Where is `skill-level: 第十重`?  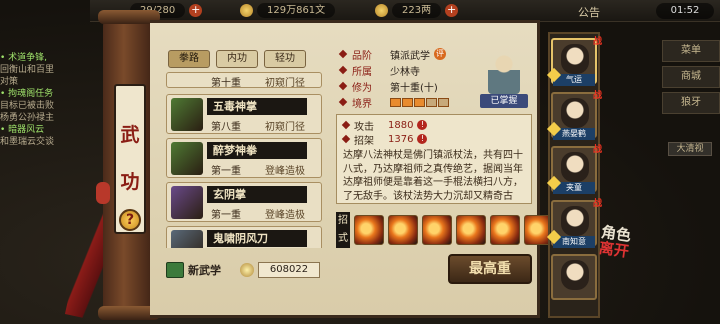 skill-level: 第十重 is located at coordinates (226, 83).